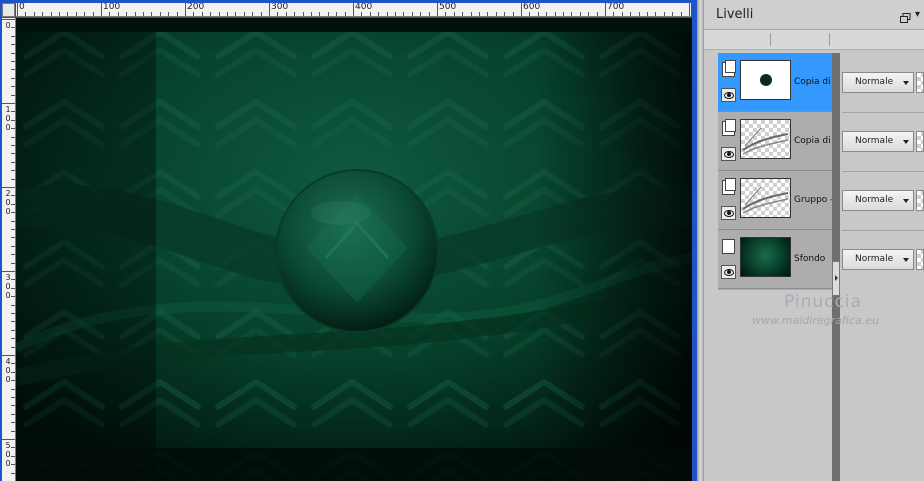 This screenshot has height=481, width=924. I want to click on scrollbar-thumb, so click(836, 278).